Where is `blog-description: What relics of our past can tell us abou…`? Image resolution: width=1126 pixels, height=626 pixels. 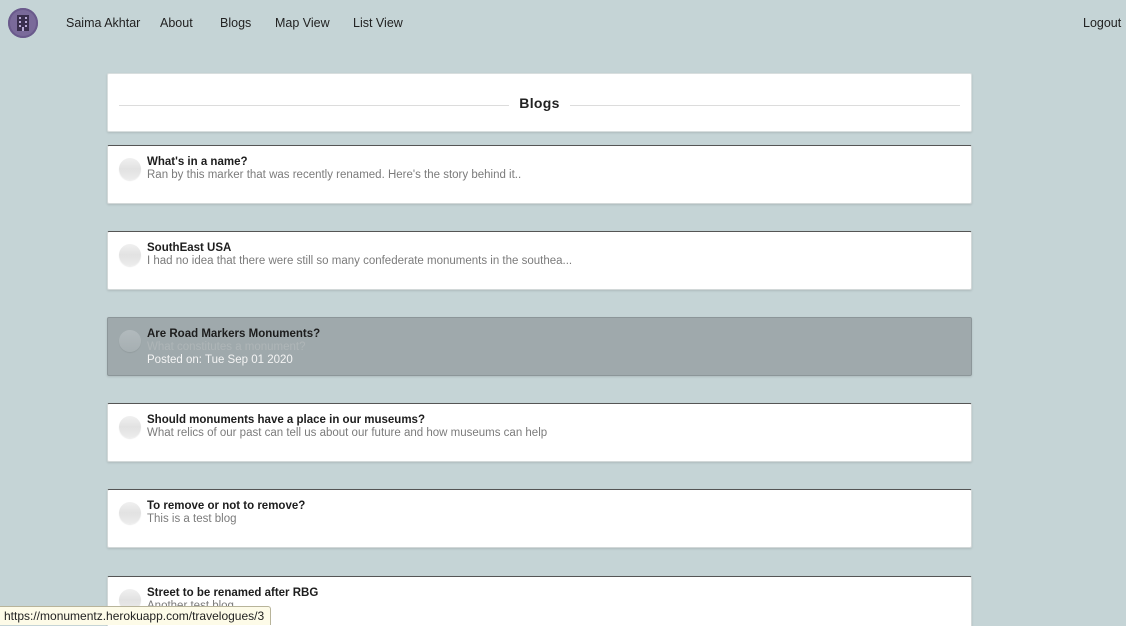
blog-description: What relics of our past can tell us abou… is located at coordinates (347, 433).